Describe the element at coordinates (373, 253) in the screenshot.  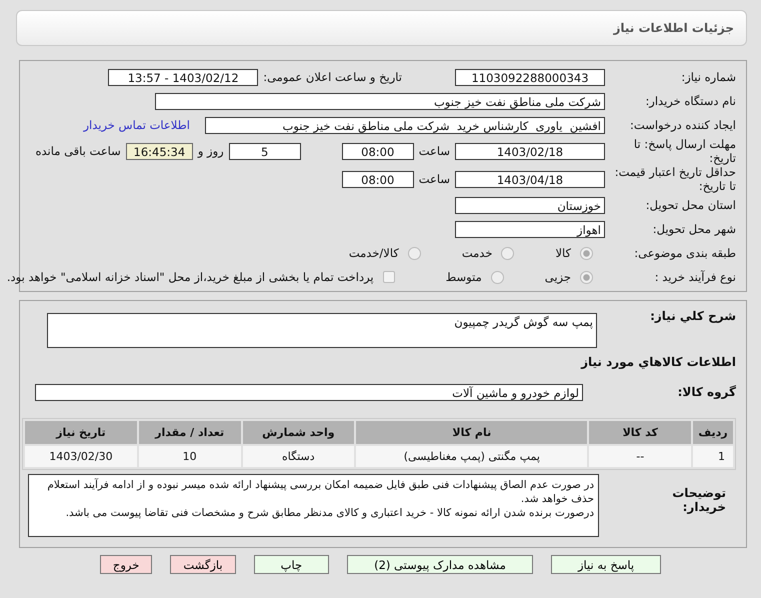
I see `option-label: کالا/خدمت` at that location.